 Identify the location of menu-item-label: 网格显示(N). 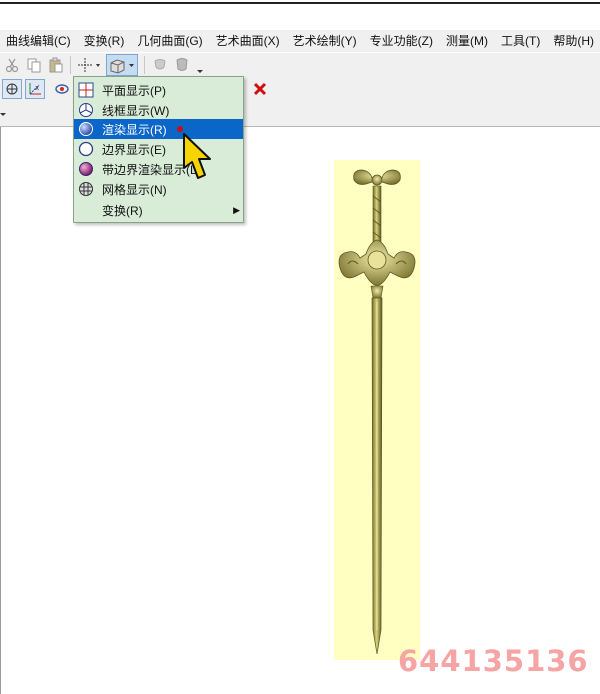
(134, 189).